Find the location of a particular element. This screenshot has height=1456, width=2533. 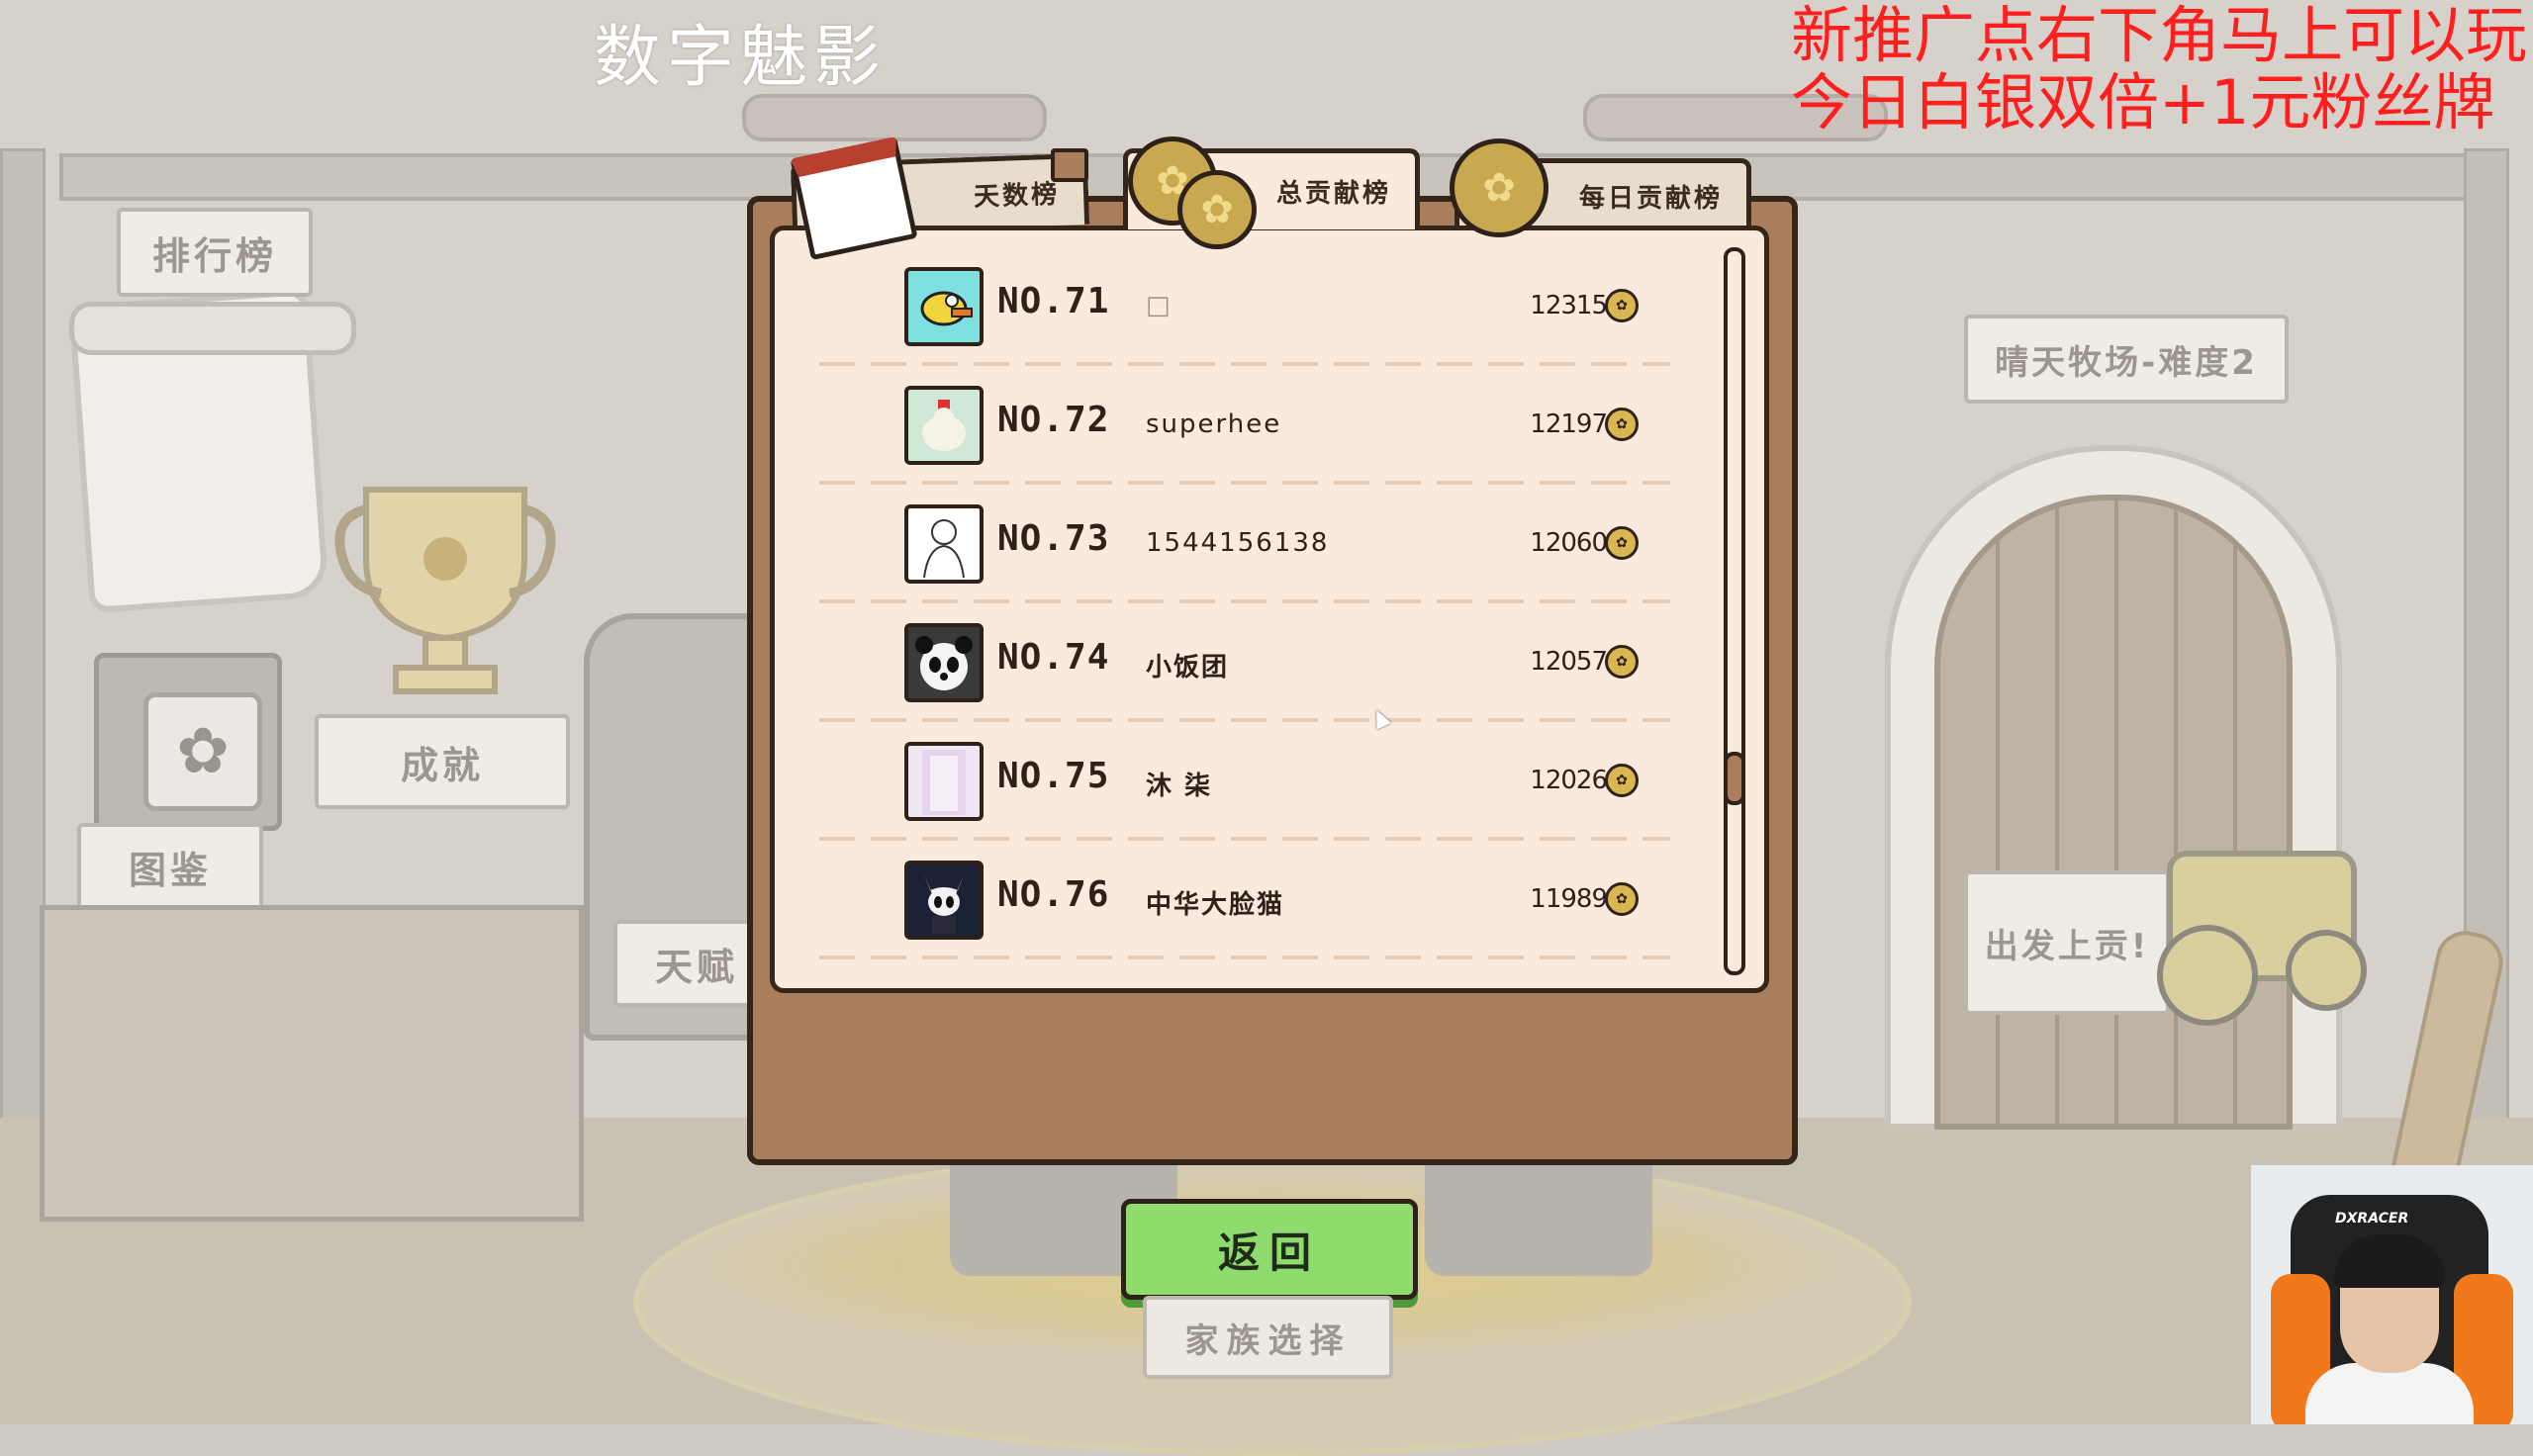

codex-sign-label: 图鉴 is located at coordinates (170, 870).